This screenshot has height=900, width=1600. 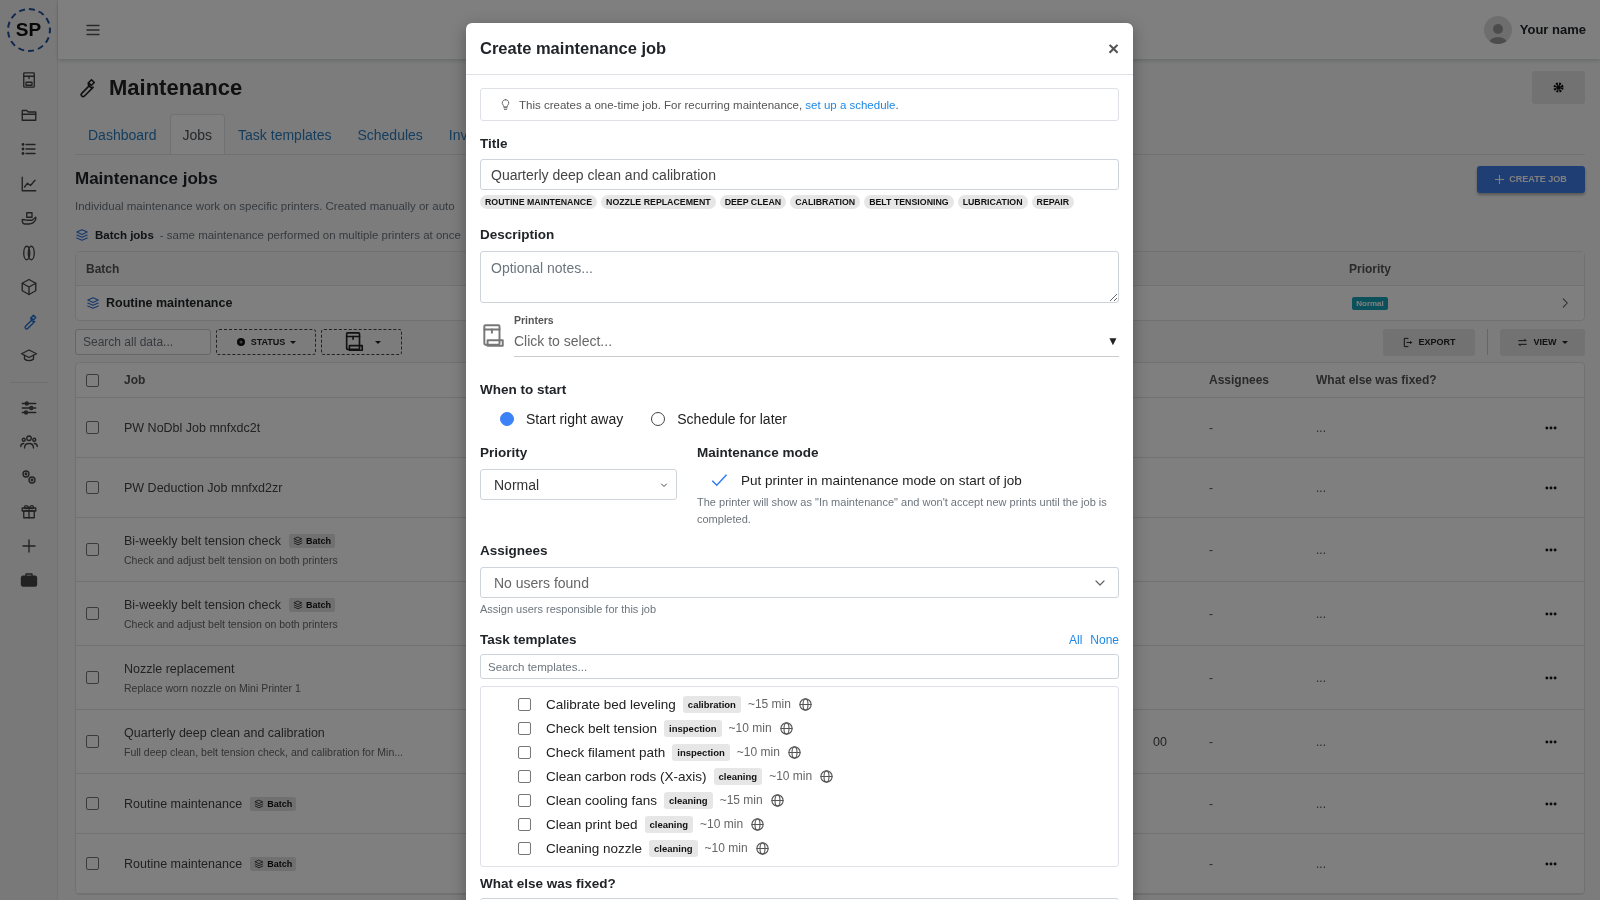 I want to click on priority-select: Normal, so click(x=578, y=484).